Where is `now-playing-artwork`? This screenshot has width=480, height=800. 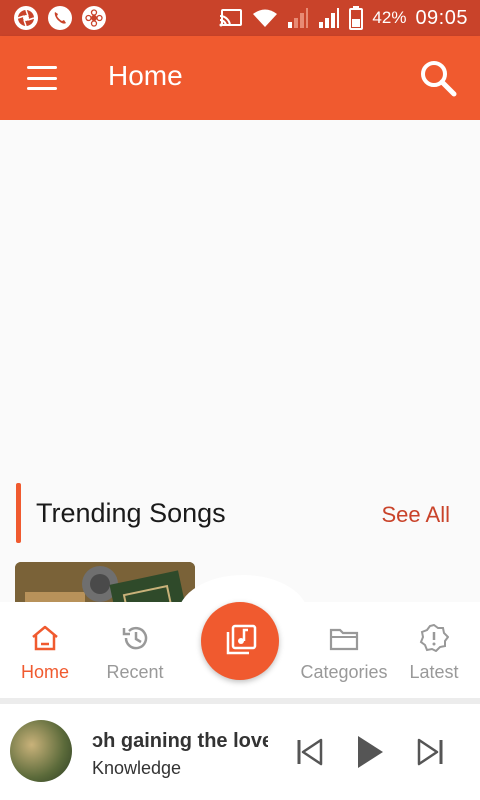
now-playing-artwork is located at coordinates (41, 751).